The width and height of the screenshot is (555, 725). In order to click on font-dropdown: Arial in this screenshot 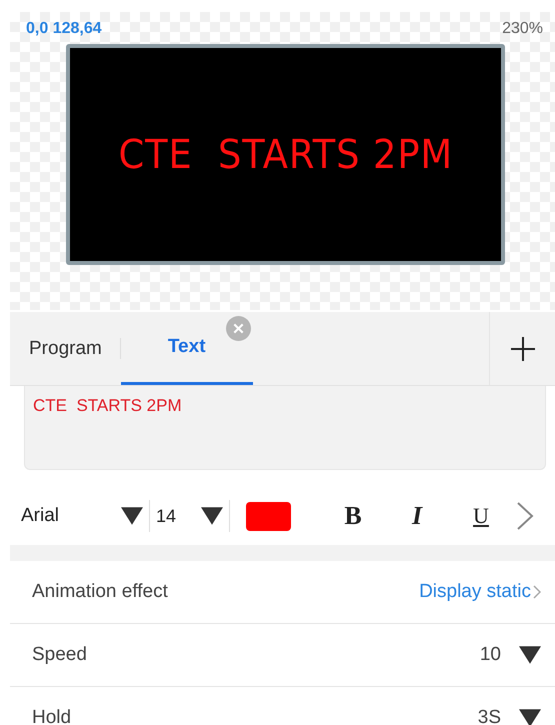, I will do `click(71, 516)`.